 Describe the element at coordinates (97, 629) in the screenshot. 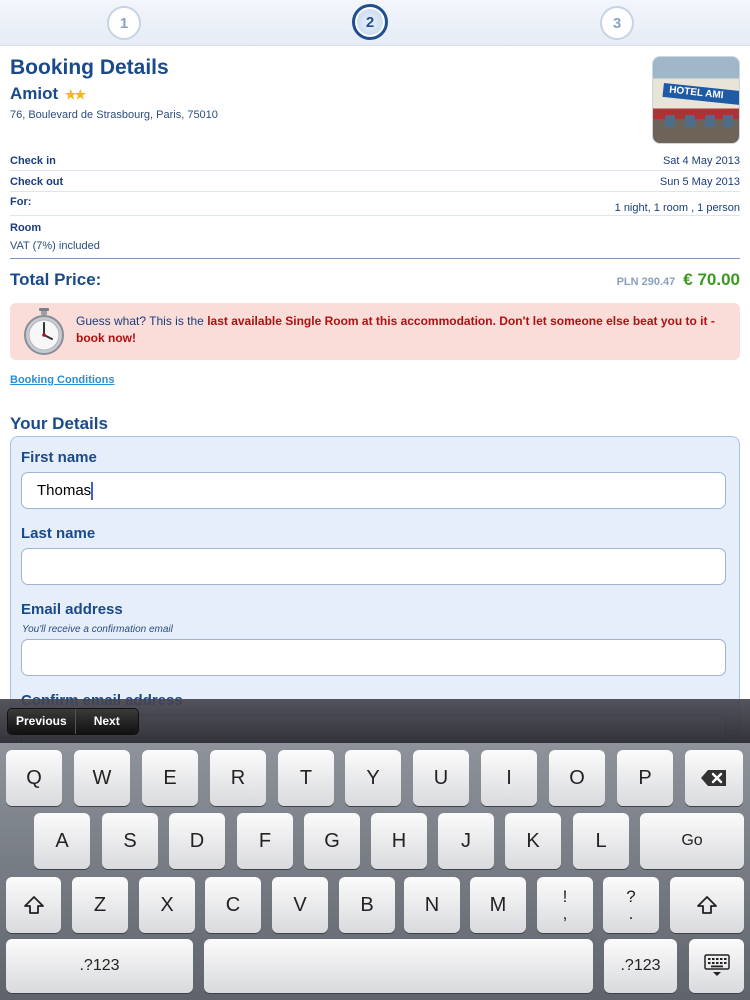

I see `email-hint: You'll receive a confirmation email` at that location.